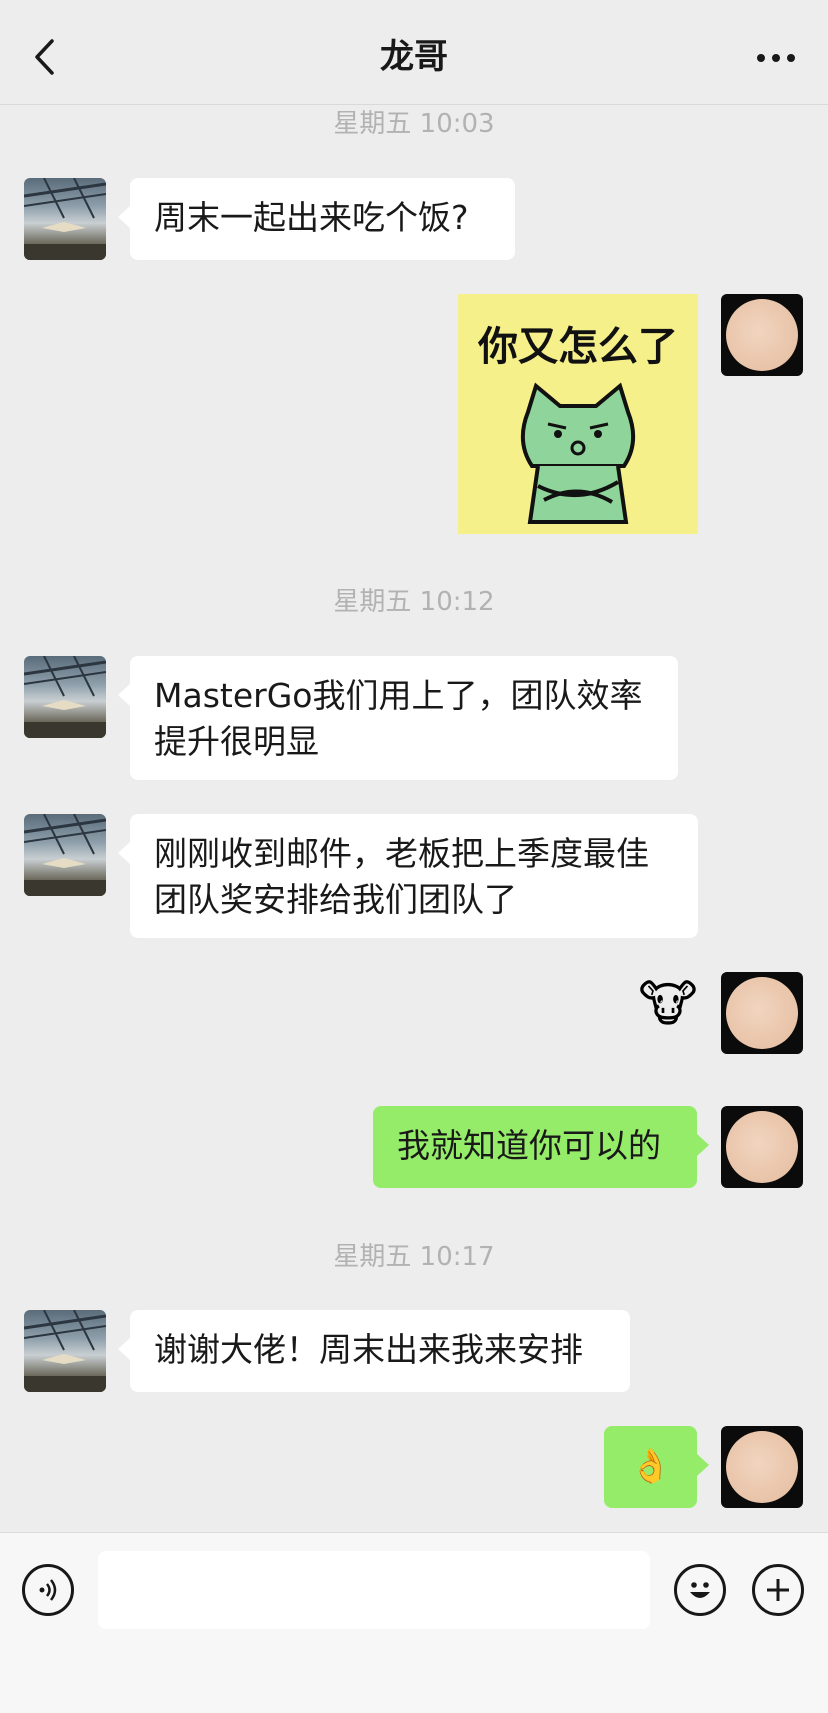  I want to click on voice-icon, so click(48, 1590).